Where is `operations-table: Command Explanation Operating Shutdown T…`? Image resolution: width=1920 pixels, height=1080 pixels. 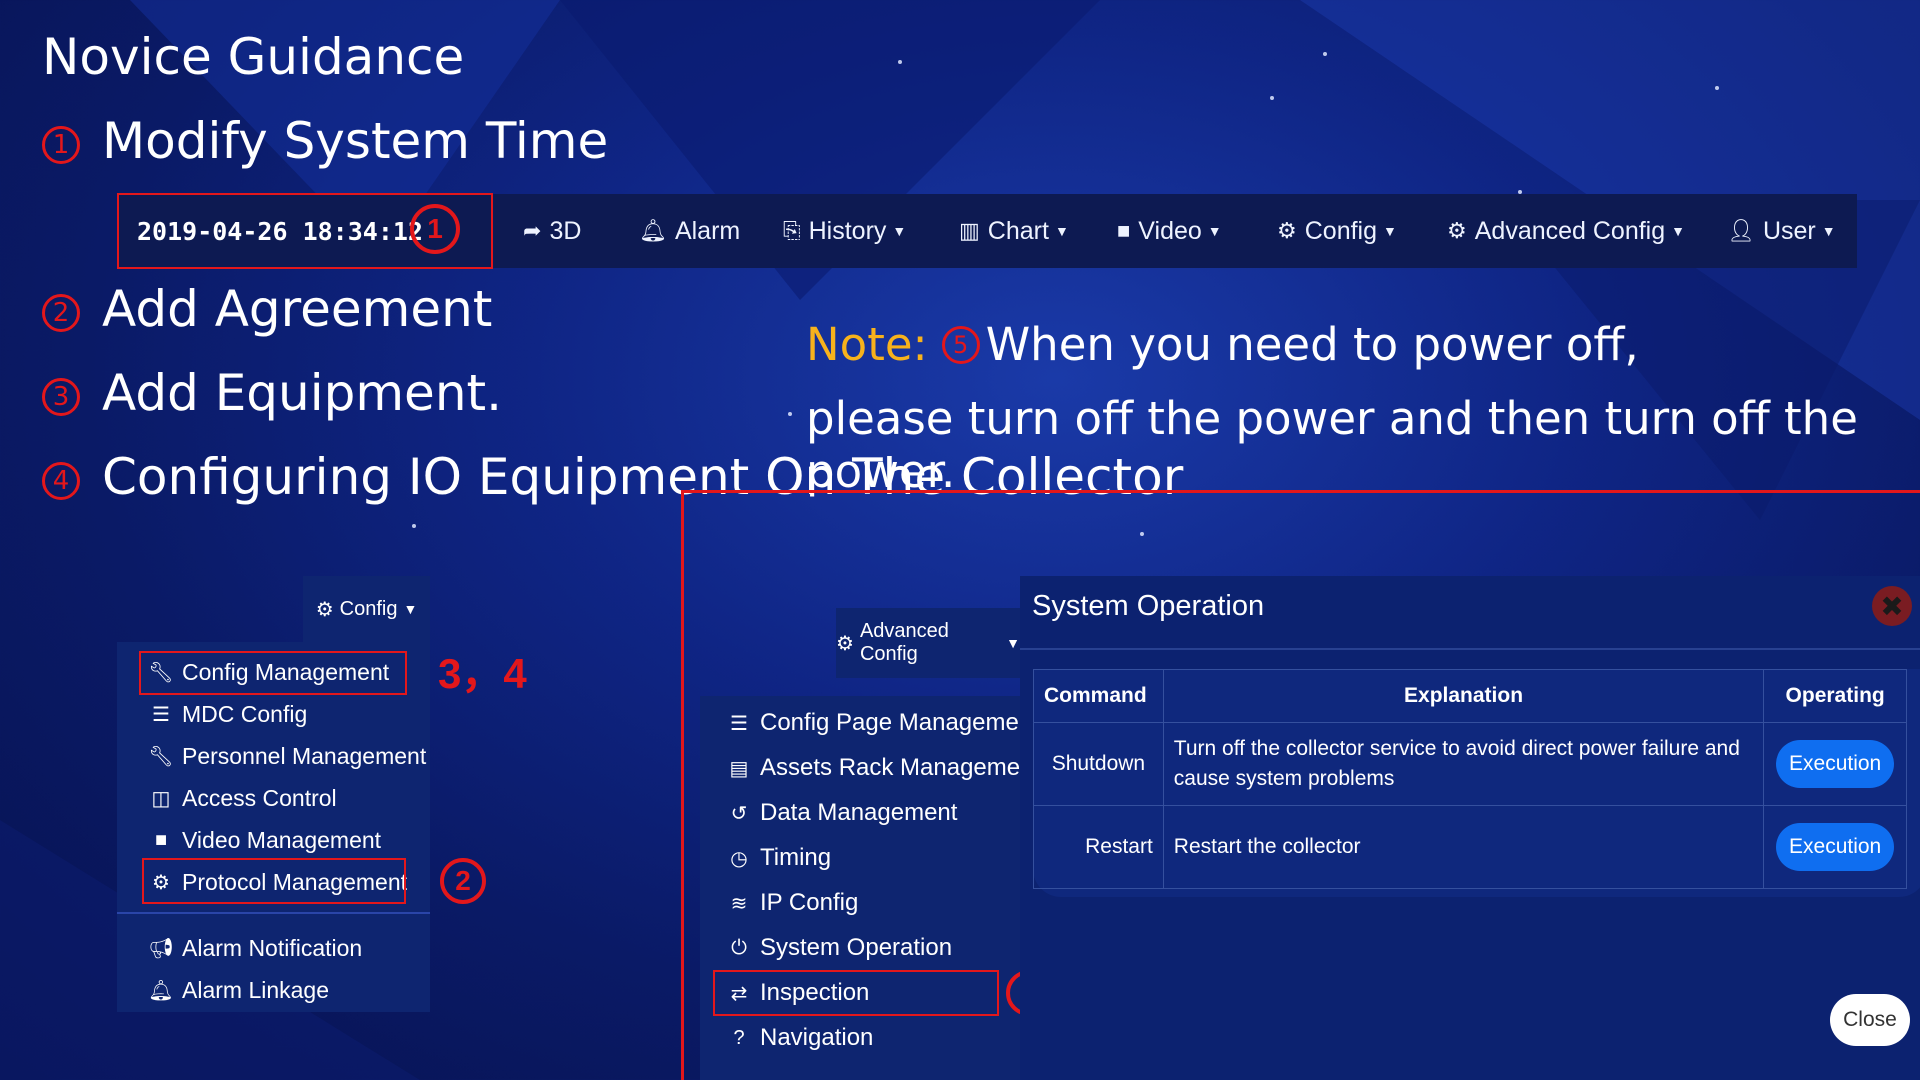 operations-table: Command Explanation Operating Shutdown T… is located at coordinates (1470, 779).